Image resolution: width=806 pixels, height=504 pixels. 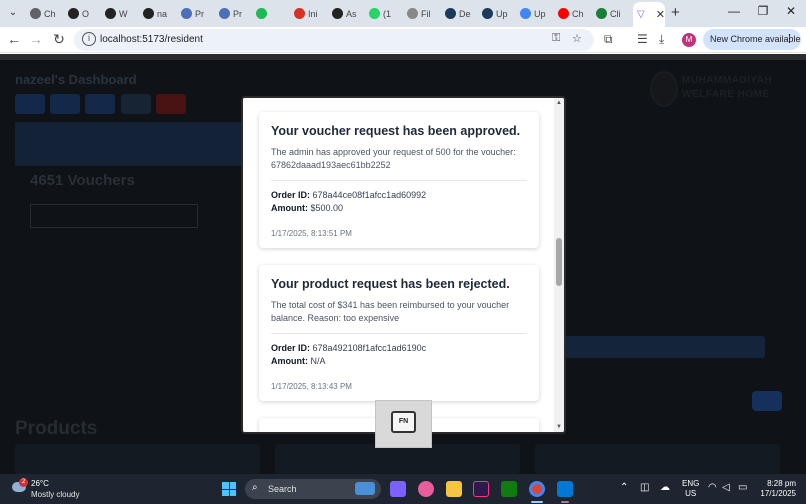 I want to click on tab-label: Fil, so click(x=426, y=13).